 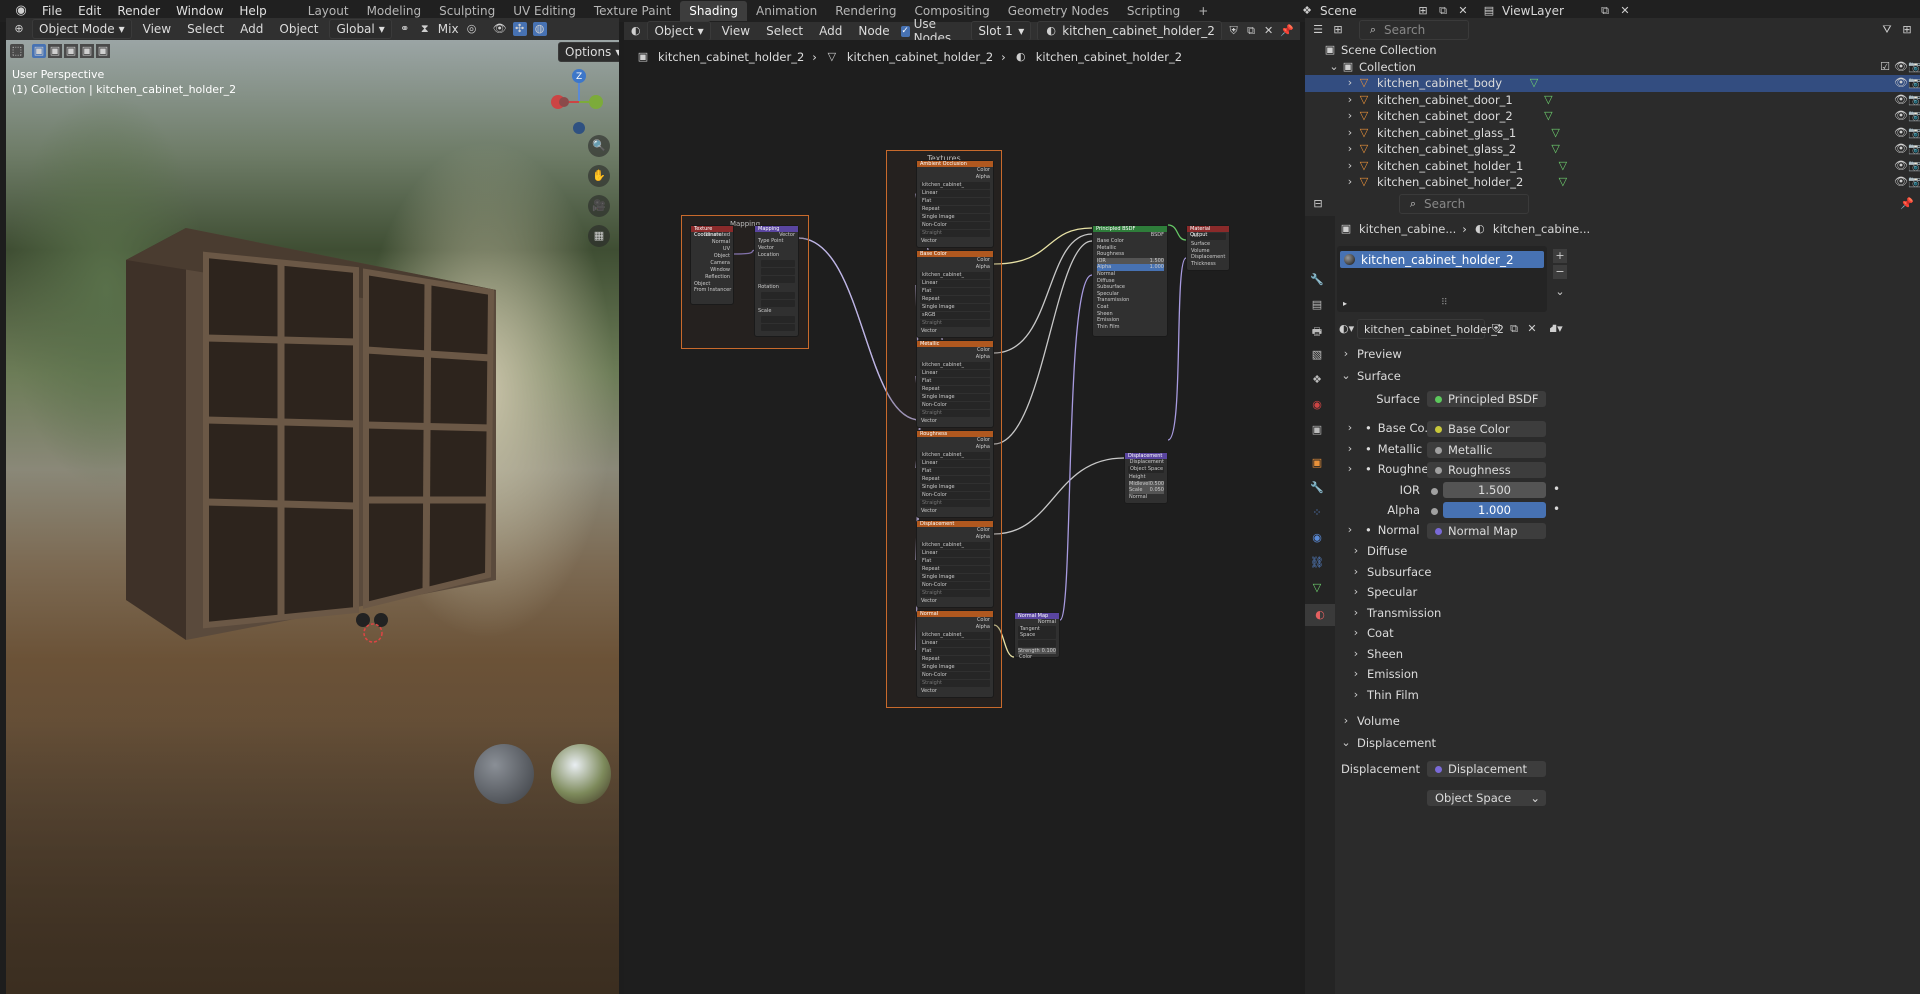 What do you see at coordinates (1132, 287) in the screenshot?
I see `subpanel-label: Subsurface` at bounding box center [1132, 287].